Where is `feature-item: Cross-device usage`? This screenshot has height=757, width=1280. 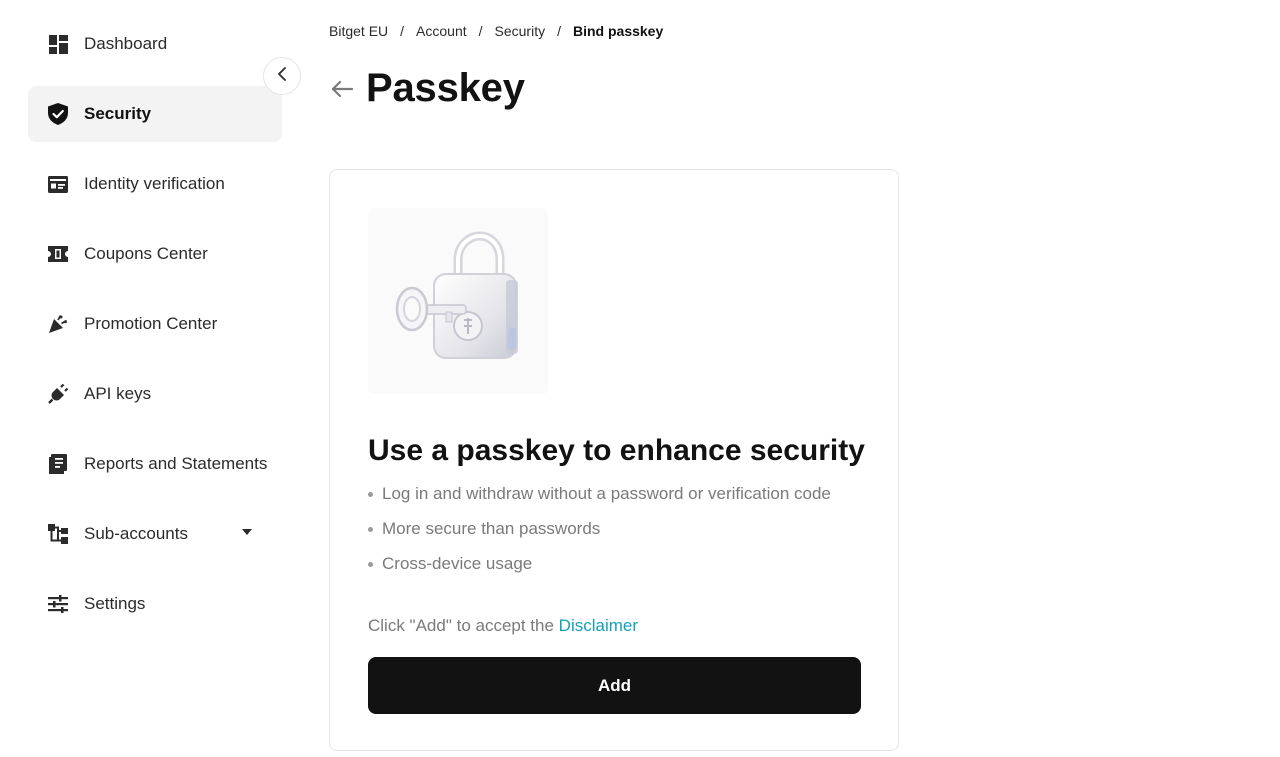
feature-item: Cross-device usage is located at coordinates (599, 569).